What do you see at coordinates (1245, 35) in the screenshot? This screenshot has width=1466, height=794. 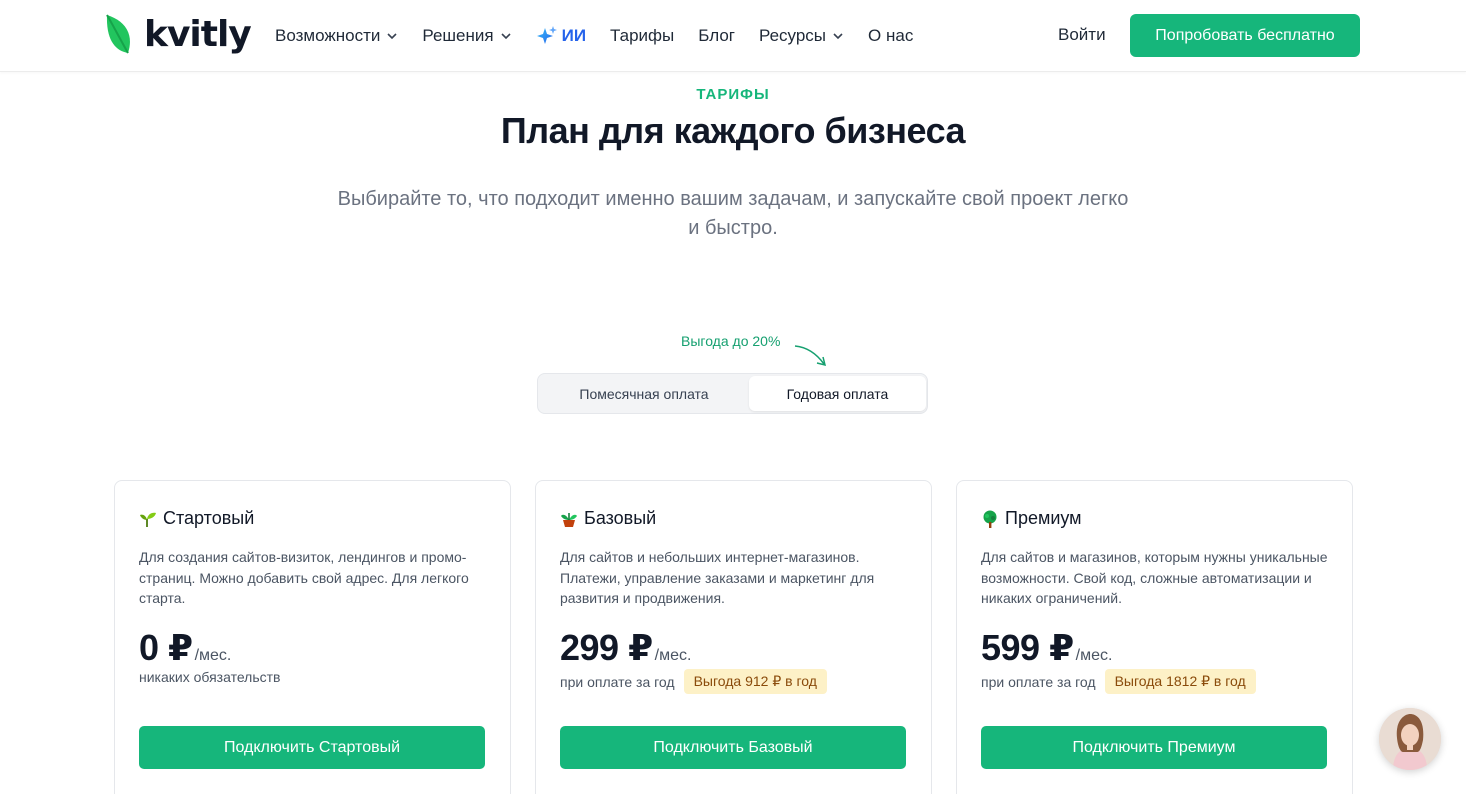 I see `try-free-button: Попробовать бесплатно` at bounding box center [1245, 35].